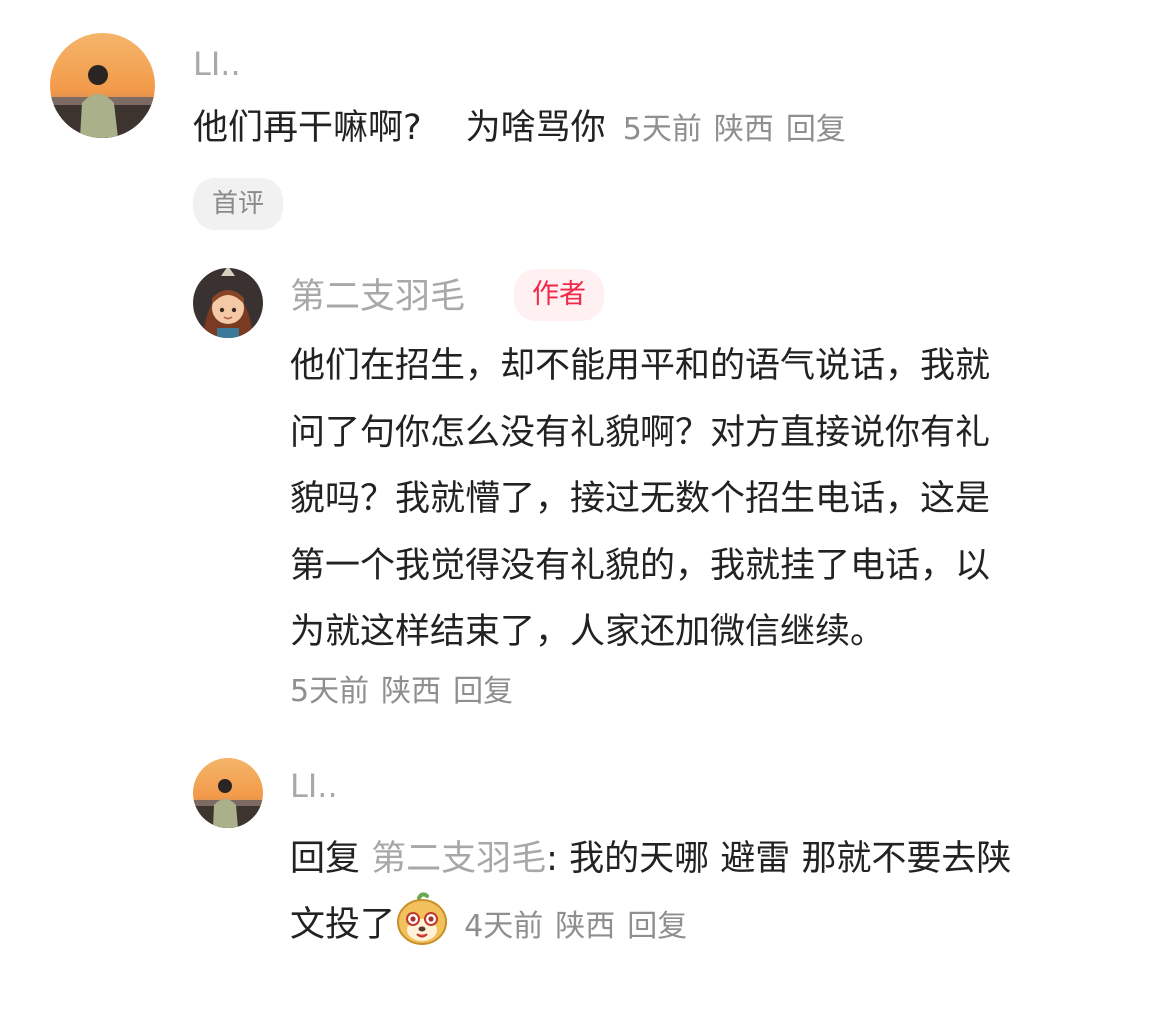 This screenshot has width=1175, height=1023. Describe the element at coordinates (816, 129) in the screenshot. I see `comment-reply-button: 回复` at that location.